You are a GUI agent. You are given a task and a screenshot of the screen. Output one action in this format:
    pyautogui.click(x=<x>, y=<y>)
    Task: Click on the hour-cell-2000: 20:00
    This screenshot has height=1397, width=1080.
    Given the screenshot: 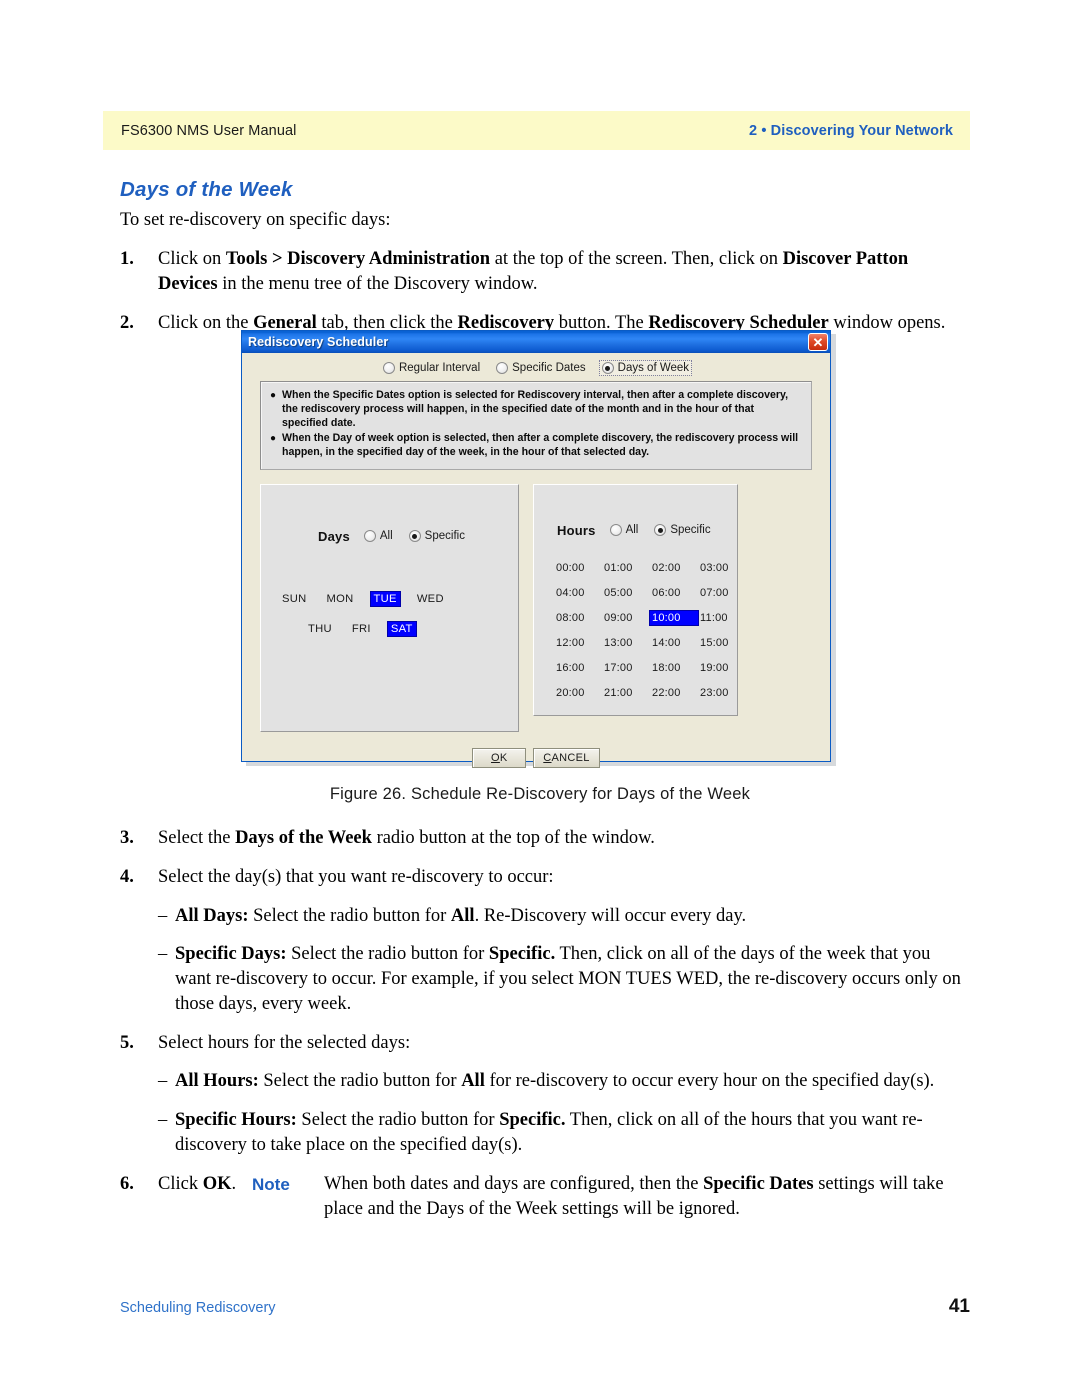 What is the action you would take?
    pyautogui.click(x=578, y=693)
    